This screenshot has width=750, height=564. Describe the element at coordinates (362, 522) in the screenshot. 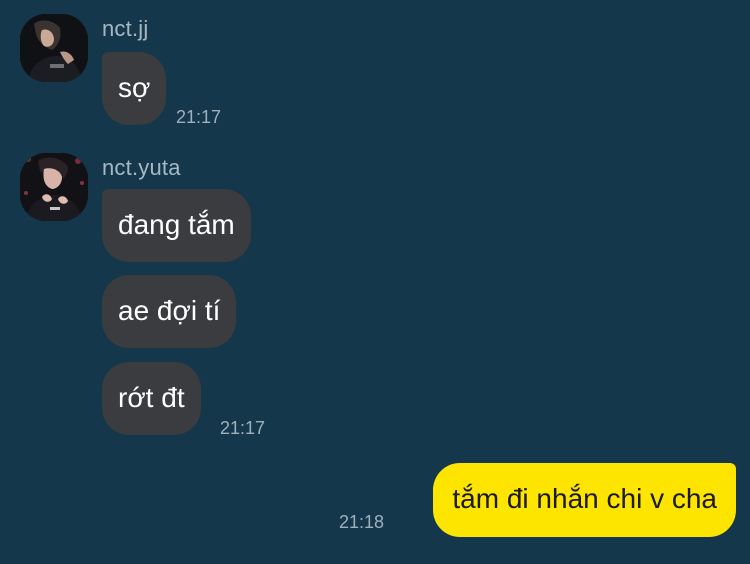

I see `message-time: 21:18` at that location.